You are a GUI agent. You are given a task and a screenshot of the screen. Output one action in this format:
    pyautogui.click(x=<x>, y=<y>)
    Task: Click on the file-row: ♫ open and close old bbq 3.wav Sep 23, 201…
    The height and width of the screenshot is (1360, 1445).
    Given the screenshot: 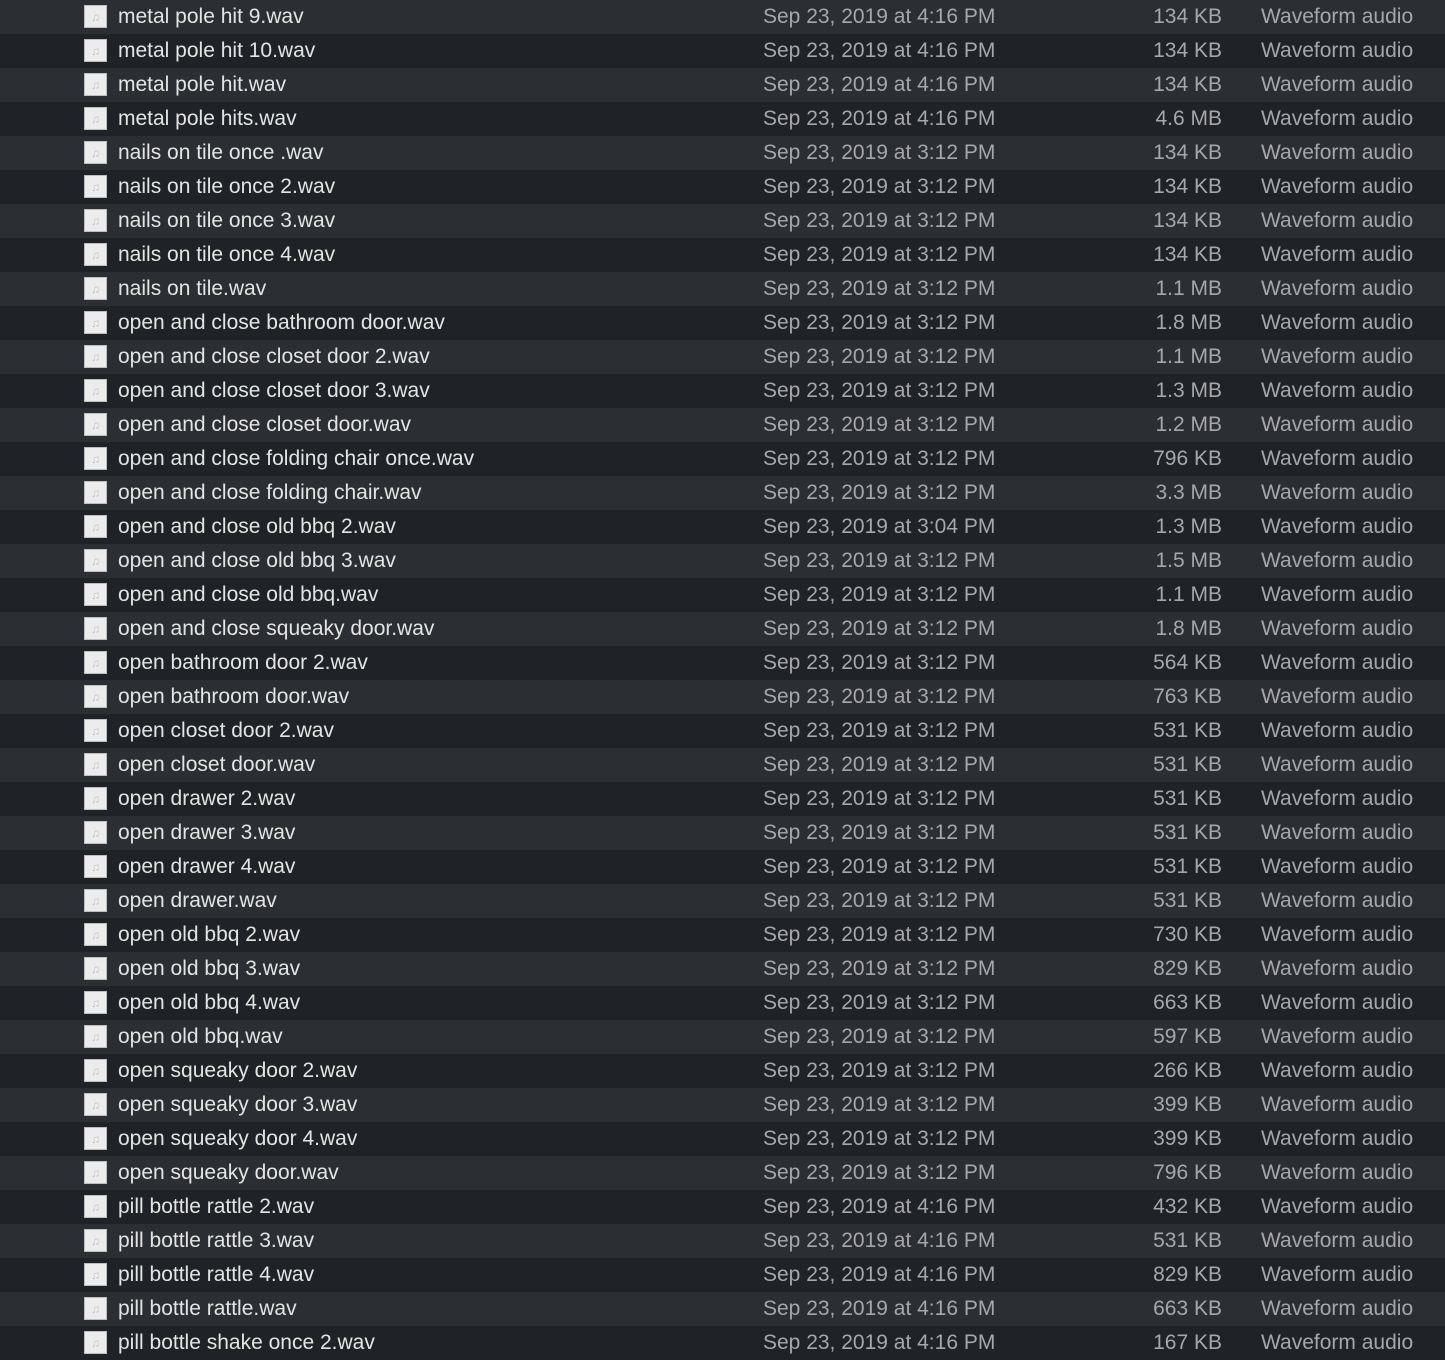 What is the action you would take?
    pyautogui.click(x=722, y=561)
    